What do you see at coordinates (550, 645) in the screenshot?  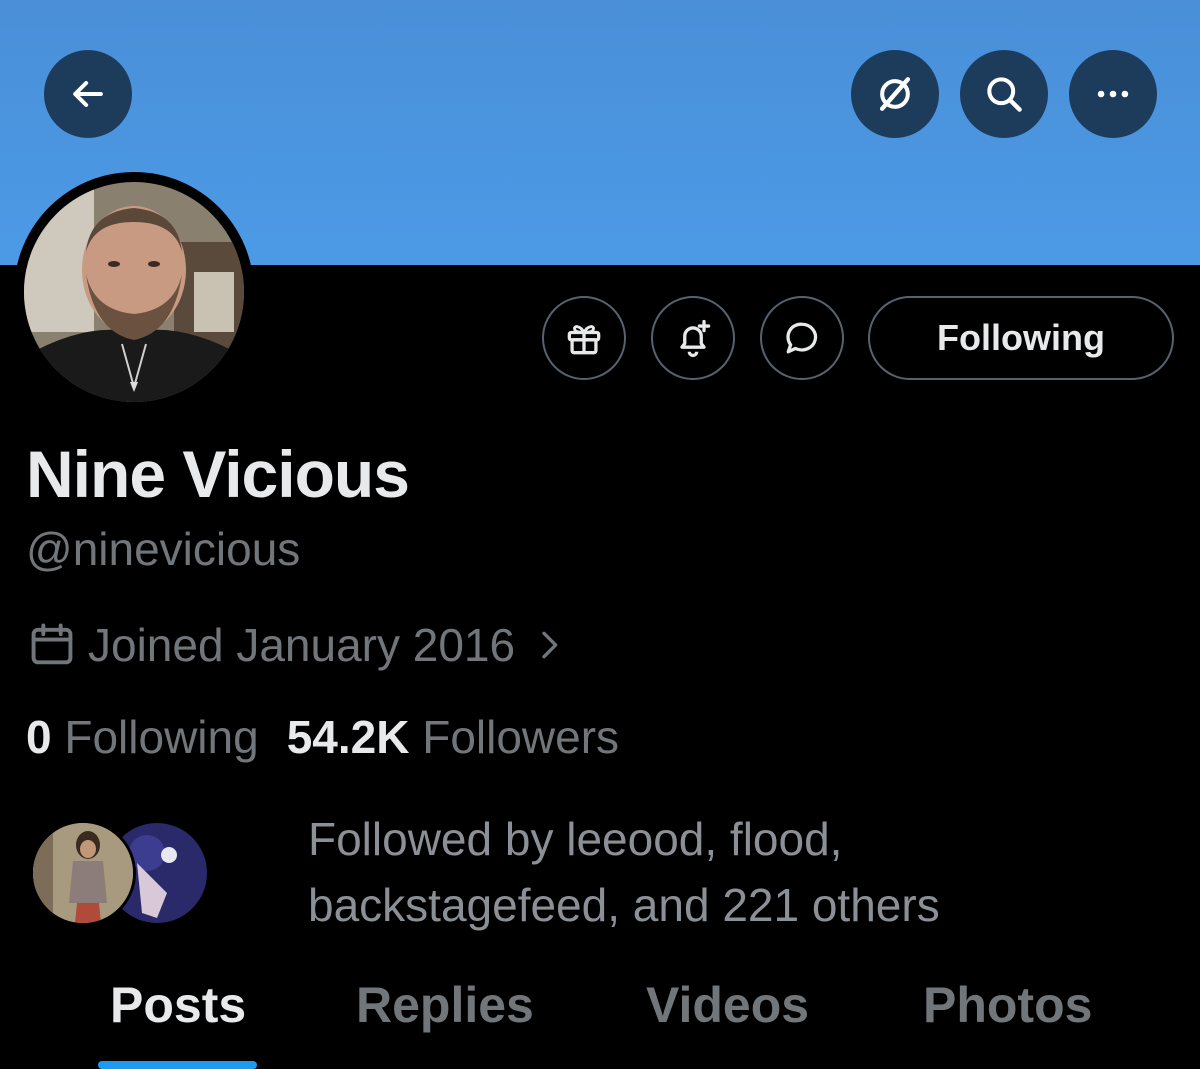 I see `chevron-right-icon` at bounding box center [550, 645].